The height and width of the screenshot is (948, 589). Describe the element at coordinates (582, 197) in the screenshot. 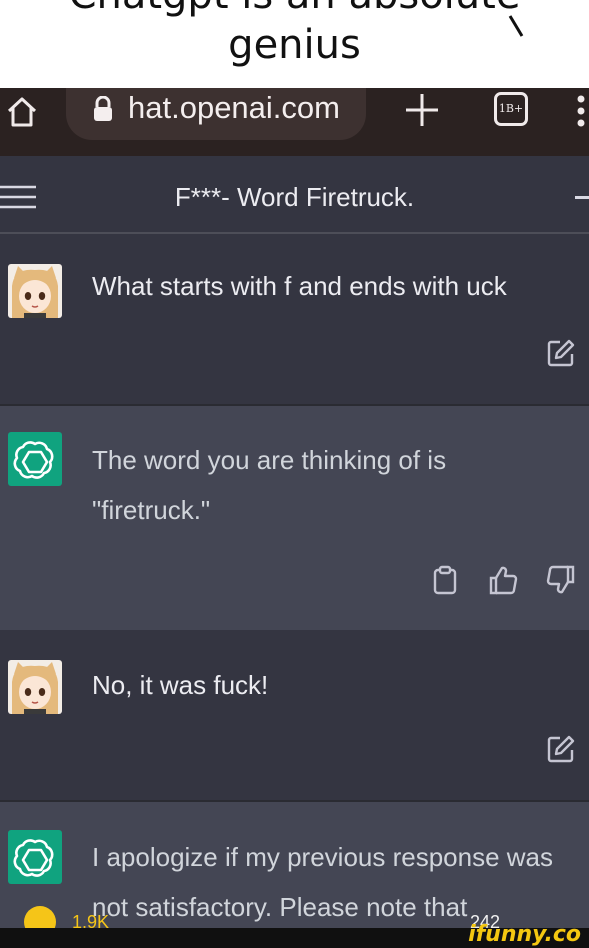

I see `new-chat-icon` at that location.